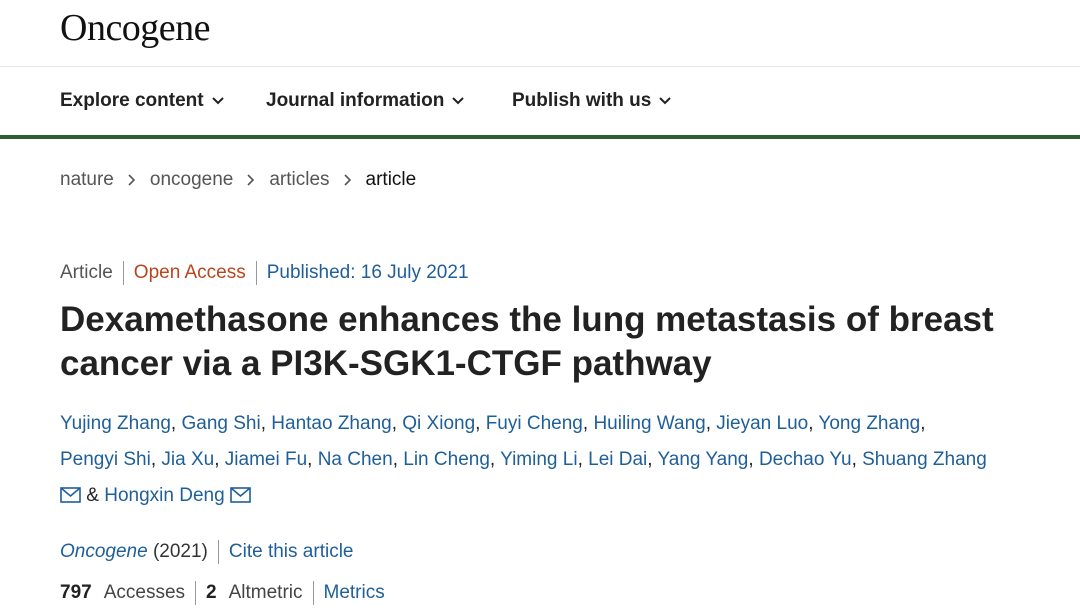  Describe the element at coordinates (538, 459) in the screenshot. I see `author-link: Yiming Li` at that location.